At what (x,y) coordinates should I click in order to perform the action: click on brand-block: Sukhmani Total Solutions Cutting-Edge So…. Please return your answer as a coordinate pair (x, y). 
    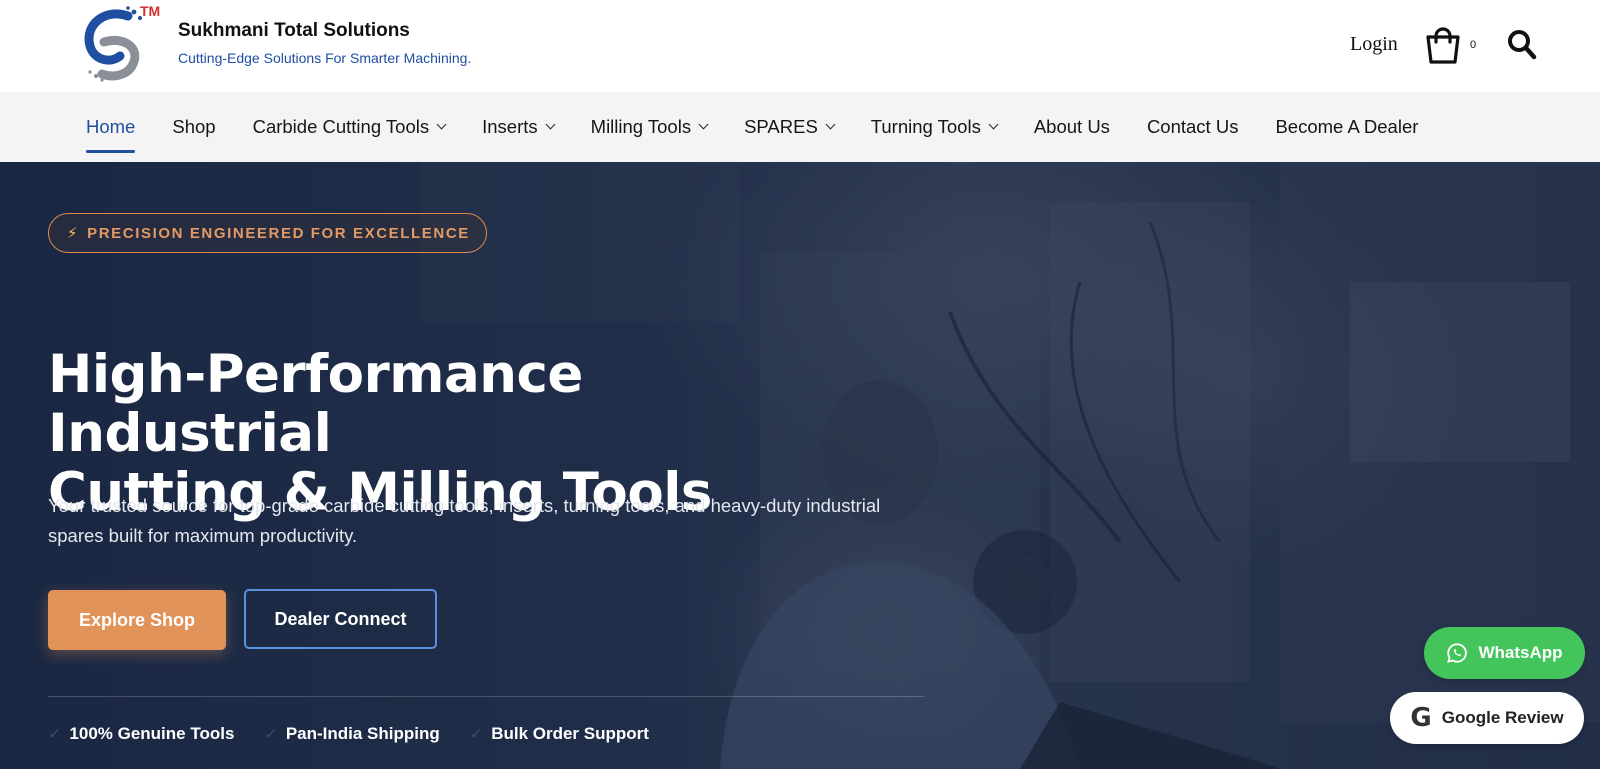
    Looking at the image, I should click on (324, 43).